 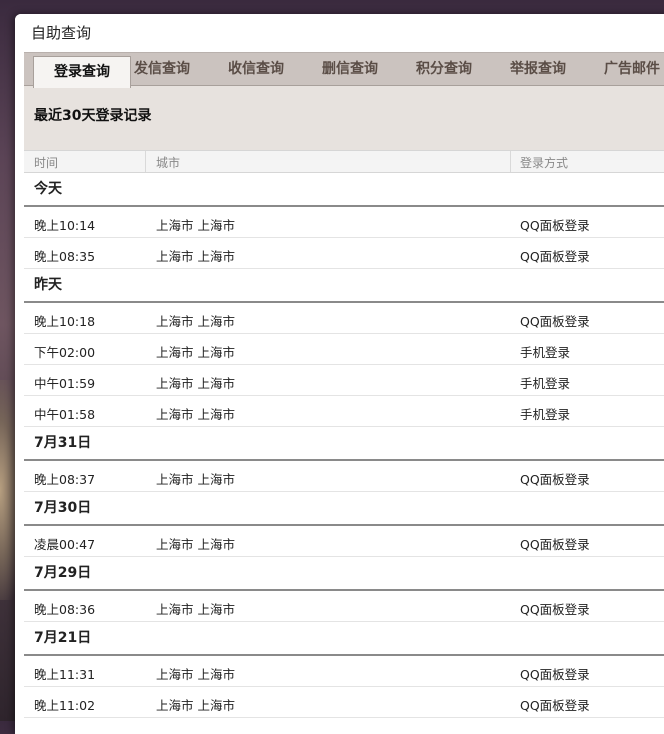 I want to click on tab-received-query: 收信查询, so click(x=256, y=69).